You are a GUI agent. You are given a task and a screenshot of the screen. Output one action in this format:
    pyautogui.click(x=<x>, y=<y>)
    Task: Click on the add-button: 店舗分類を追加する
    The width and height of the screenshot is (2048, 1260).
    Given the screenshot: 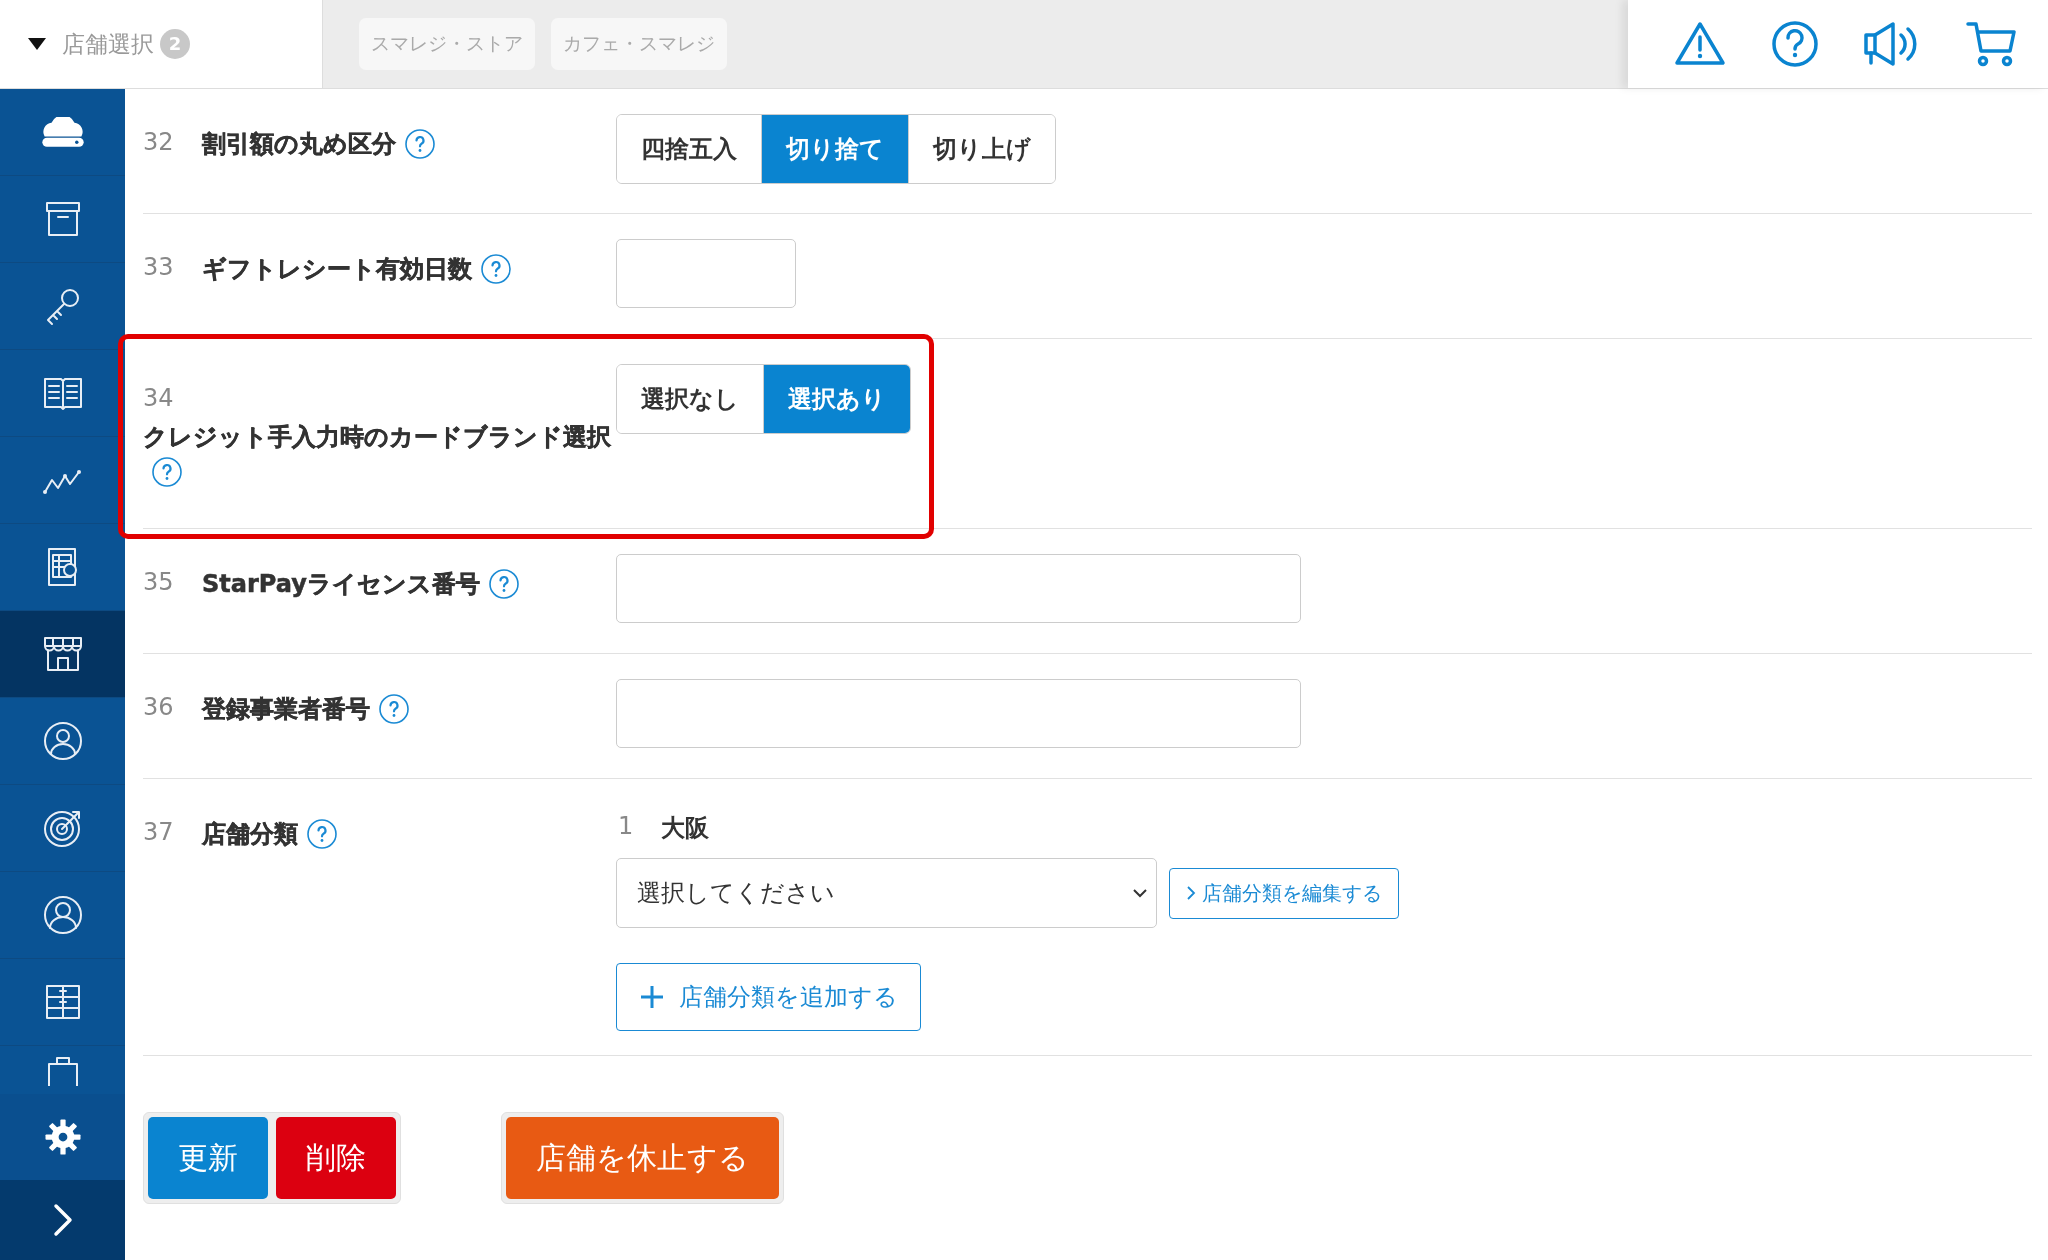 What is the action you would take?
    pyautogui.click(x=768, y=997)
    